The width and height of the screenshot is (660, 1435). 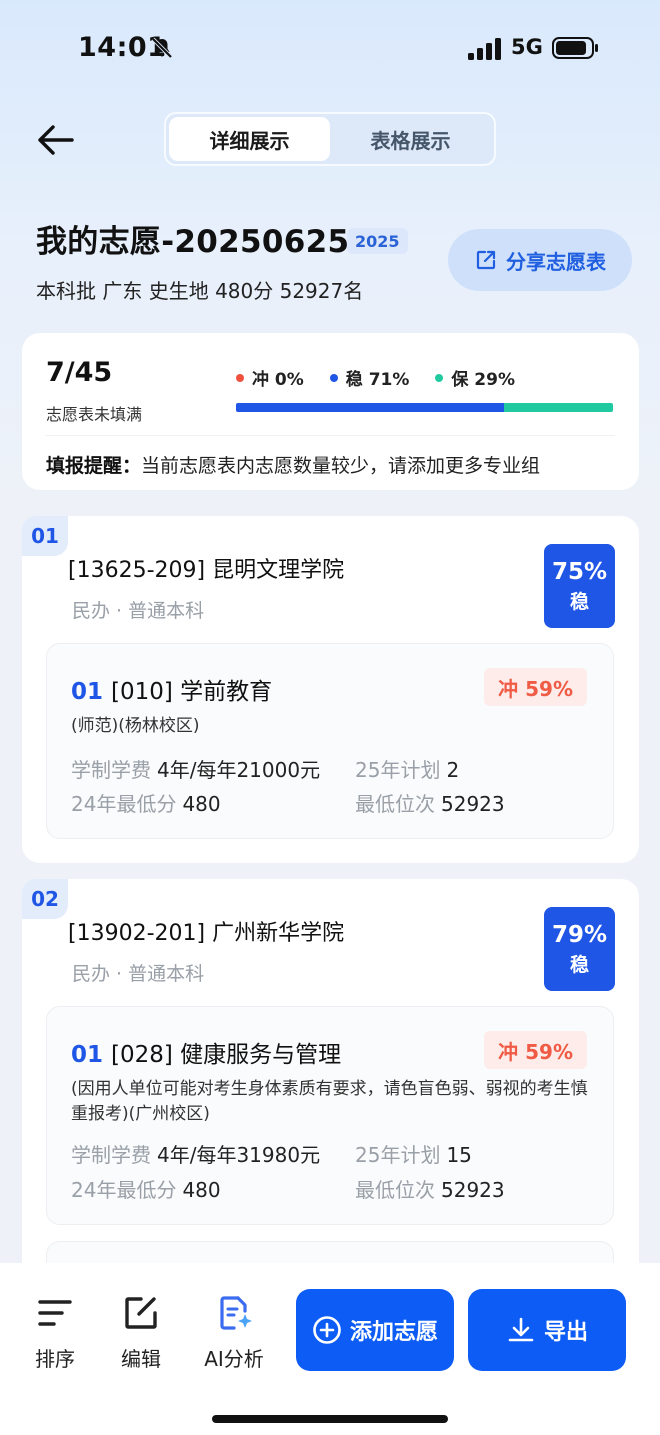 I want to click on battery-icon, so click(x=575, y=48).